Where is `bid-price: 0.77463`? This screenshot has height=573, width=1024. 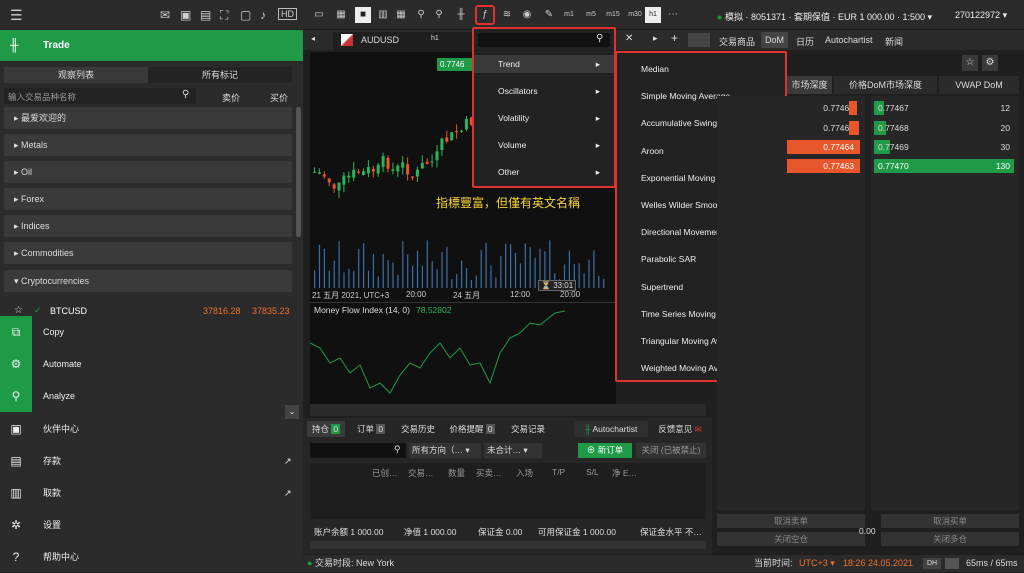 bid-price: 0.77463 is located at coordinates (823, 166).